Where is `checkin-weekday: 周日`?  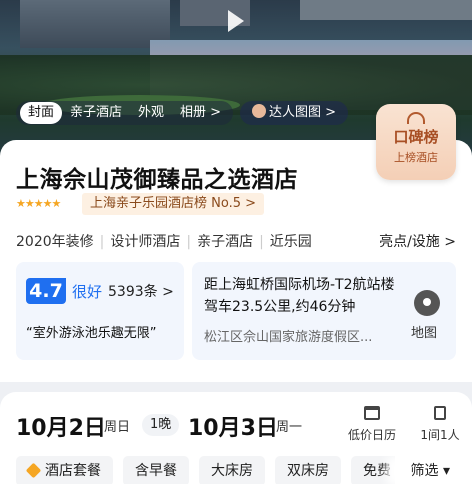
checkin-weekday: 周日 is located at coordinates (117, 427).